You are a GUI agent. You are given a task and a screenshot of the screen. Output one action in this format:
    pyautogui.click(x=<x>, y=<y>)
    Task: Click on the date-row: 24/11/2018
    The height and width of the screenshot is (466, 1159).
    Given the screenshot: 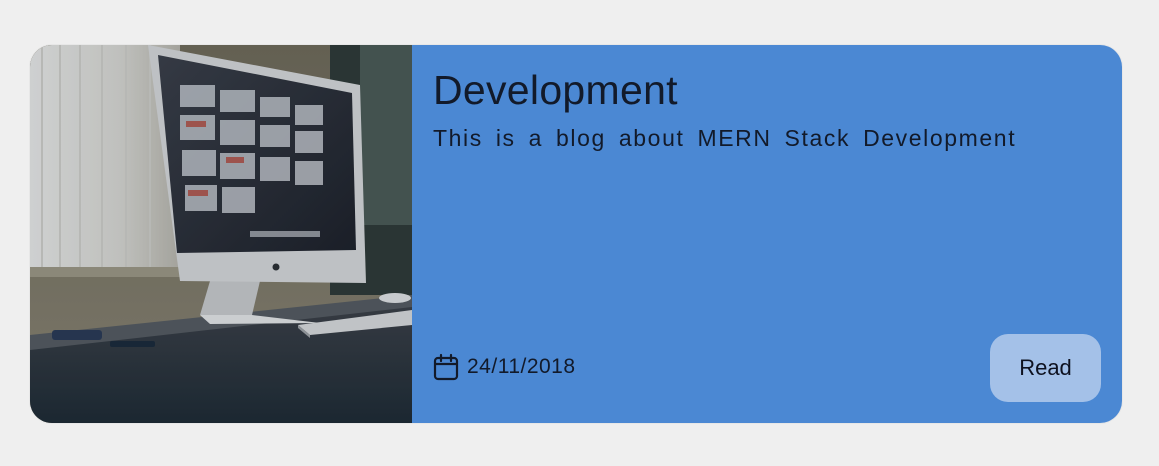 What is the action you would take?
    pyautogui.click(x=504, y=367)
    